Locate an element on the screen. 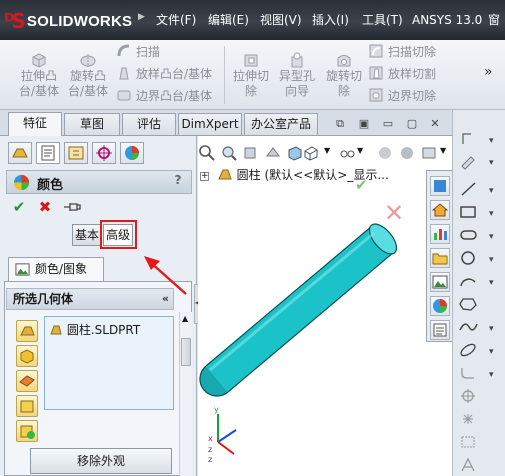  remove-appearance-button: 移除外观 is located at coordinates (101, 461).